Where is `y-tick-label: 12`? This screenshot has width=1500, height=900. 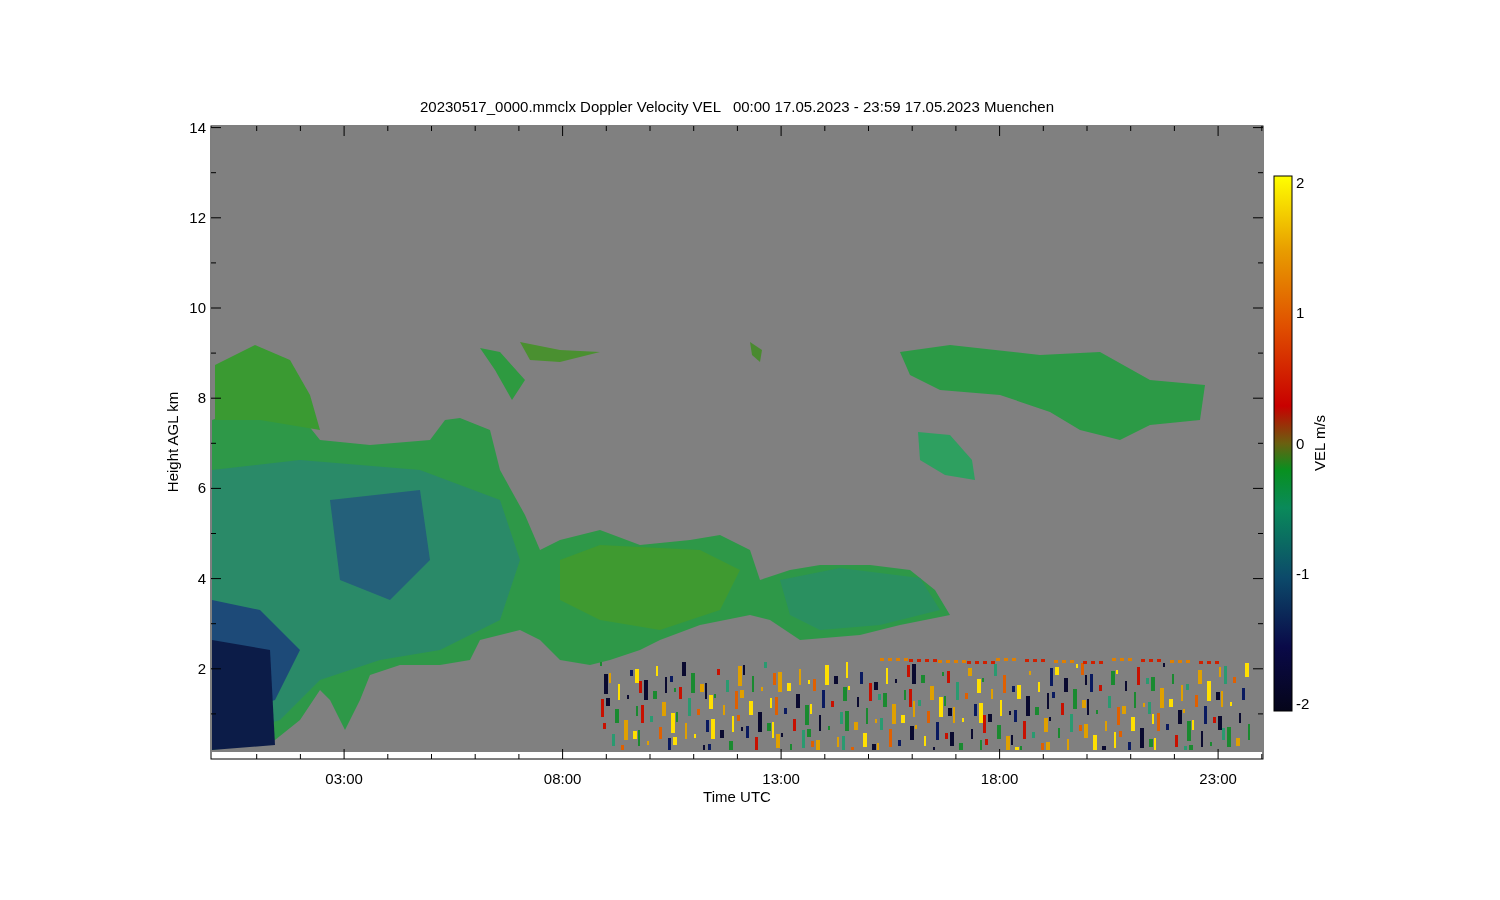 y-tick-label: 12 is located at coordinates (197, 217).